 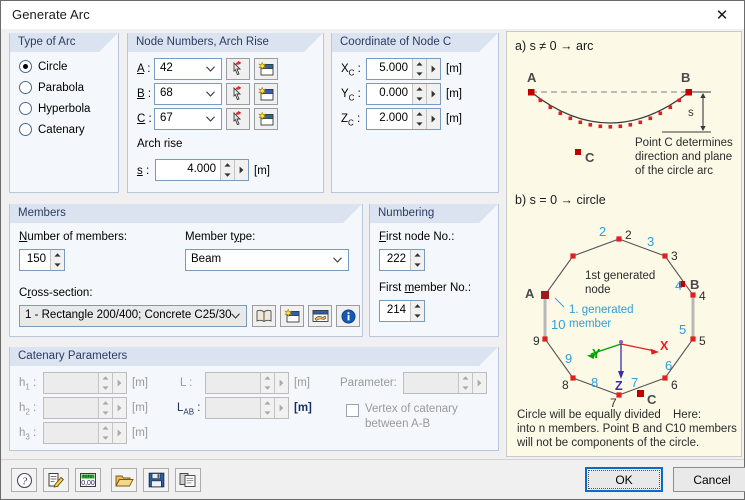 What do you see at coordinates (35, 260) in the screenshot?
I see `field-number-of-members-value: 150` at bounding box center [35, 260].